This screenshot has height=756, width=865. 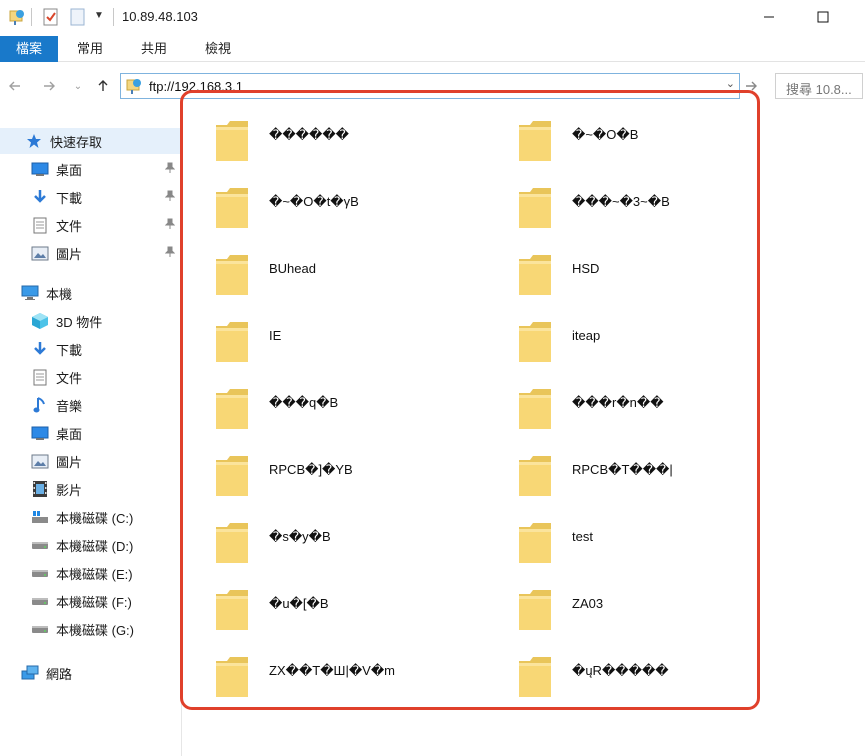 I want to click on folder-item: ZX��T�Ш|�V�m, so click(x=360, y=685).